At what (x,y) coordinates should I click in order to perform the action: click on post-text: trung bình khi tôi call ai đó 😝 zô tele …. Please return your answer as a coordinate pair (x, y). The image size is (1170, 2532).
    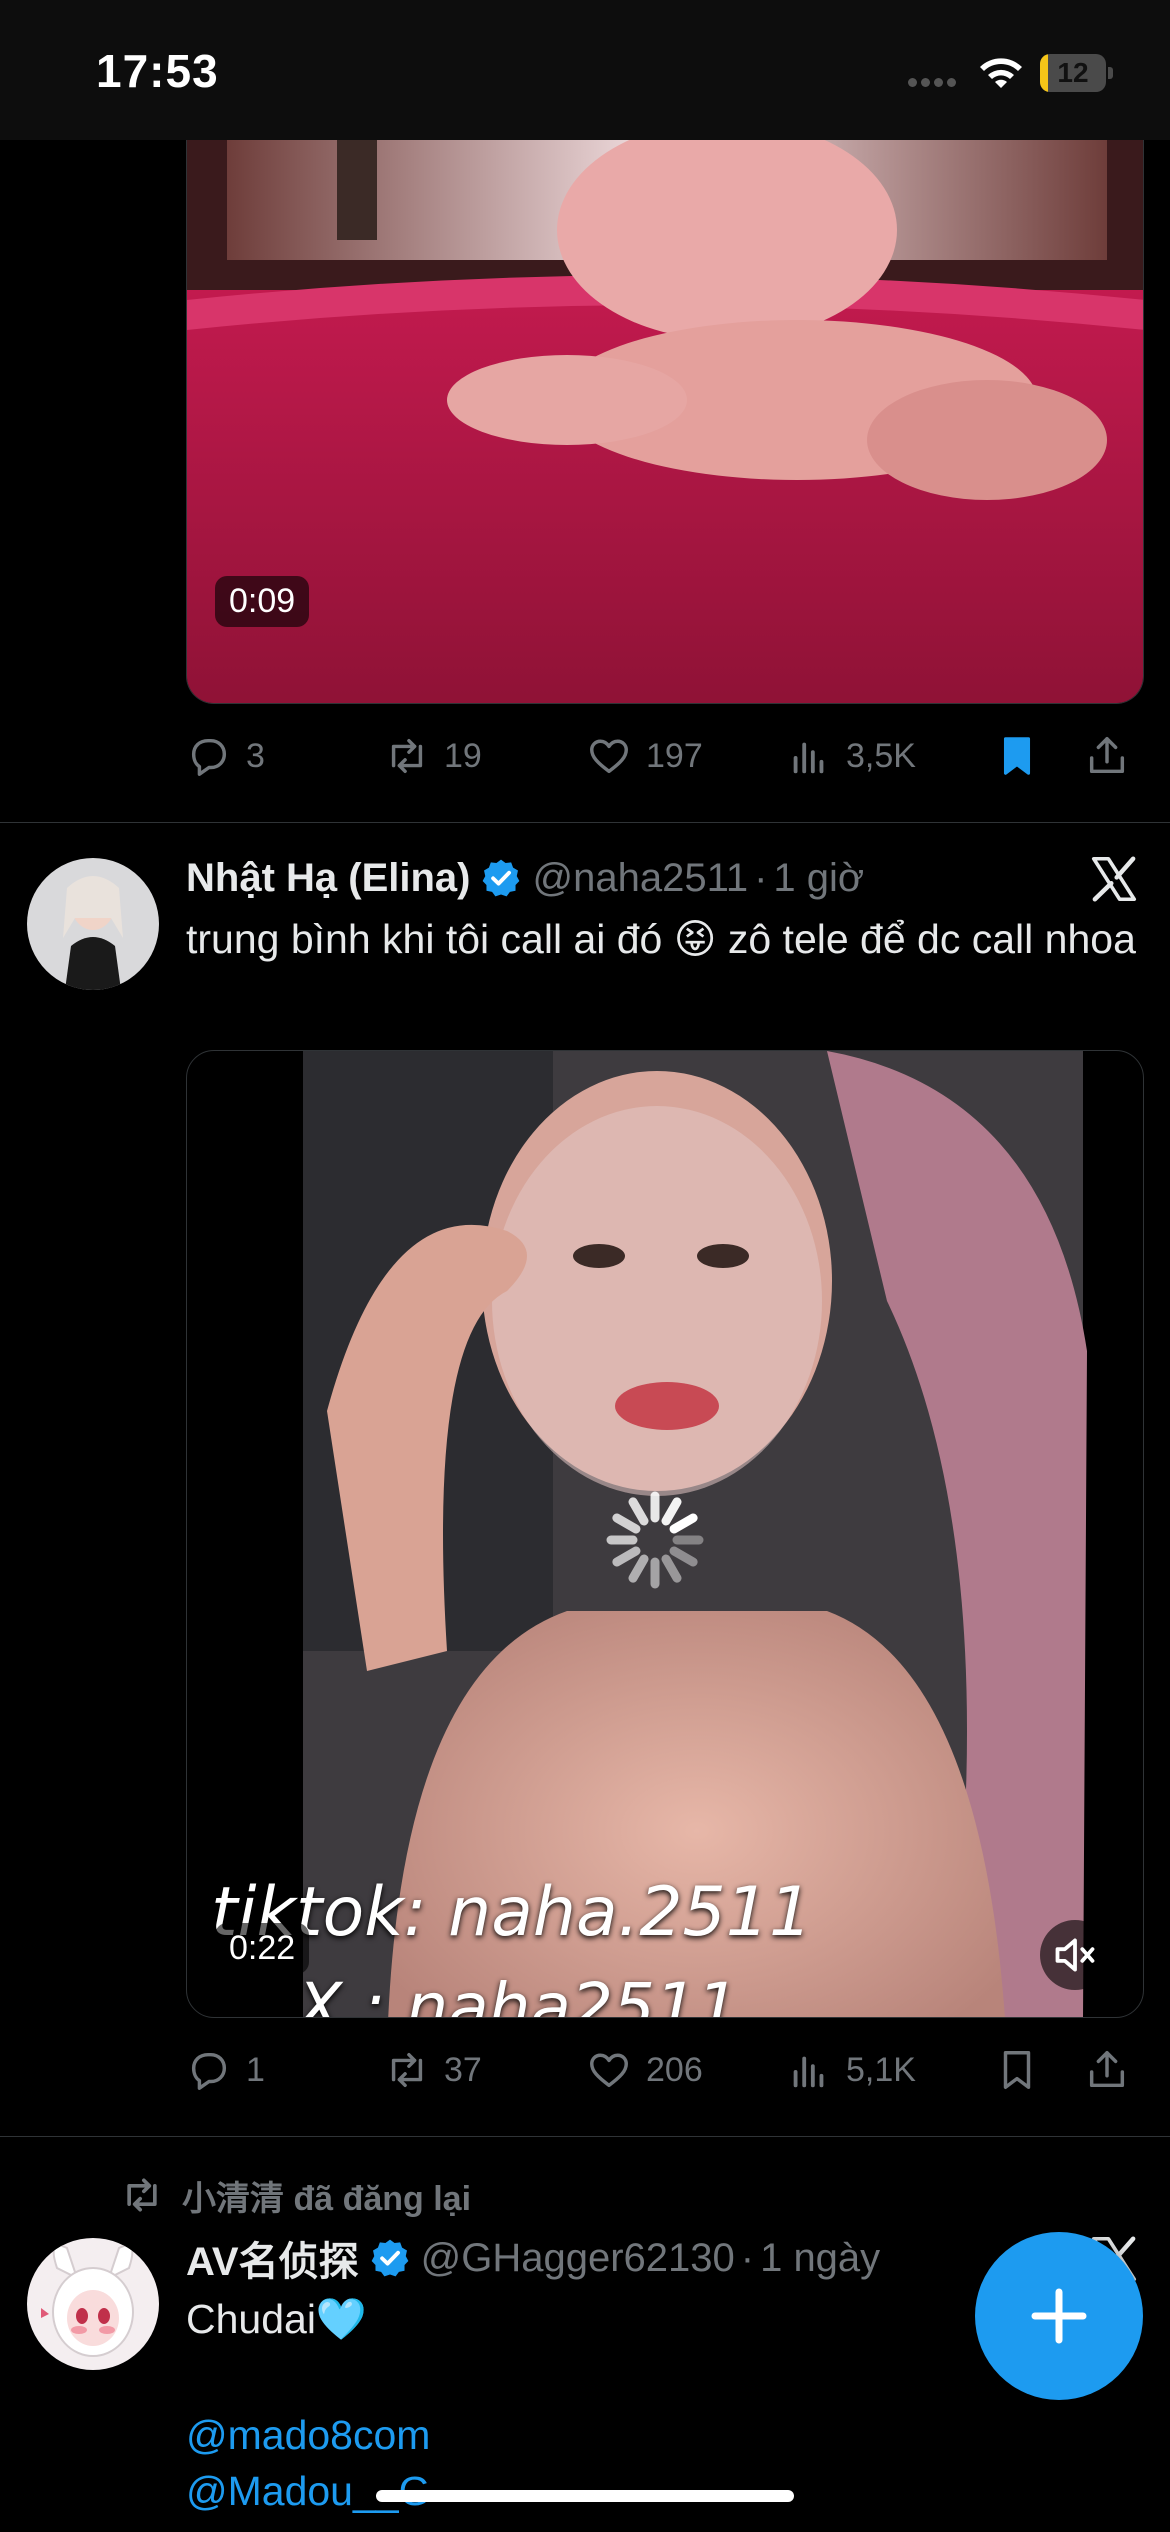
    Looking at the image, I should click on (661, 939).